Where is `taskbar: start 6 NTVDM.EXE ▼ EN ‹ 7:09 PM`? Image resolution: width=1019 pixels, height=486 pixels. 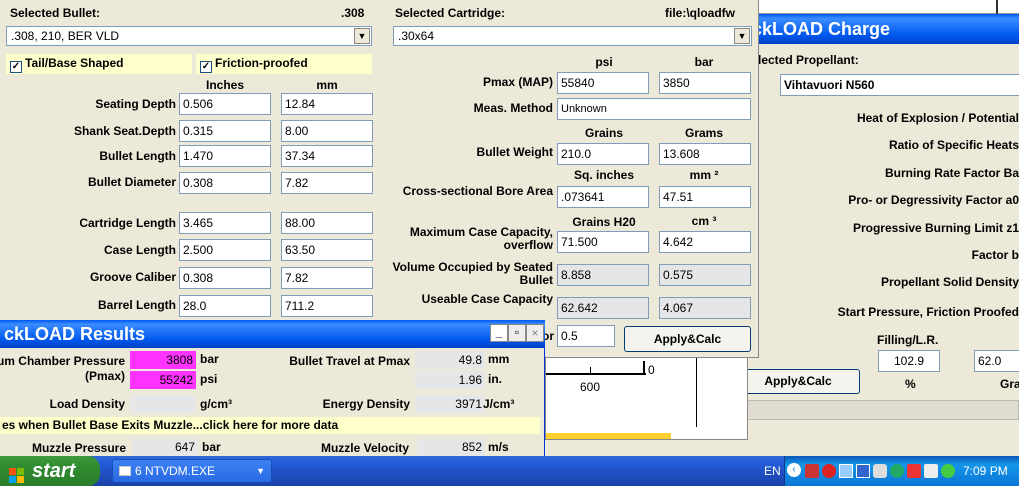
taskbar: start 6 NTVDM.EXE ▼ EN ‹ 7:09 PM is located at coordinates (509, 471).